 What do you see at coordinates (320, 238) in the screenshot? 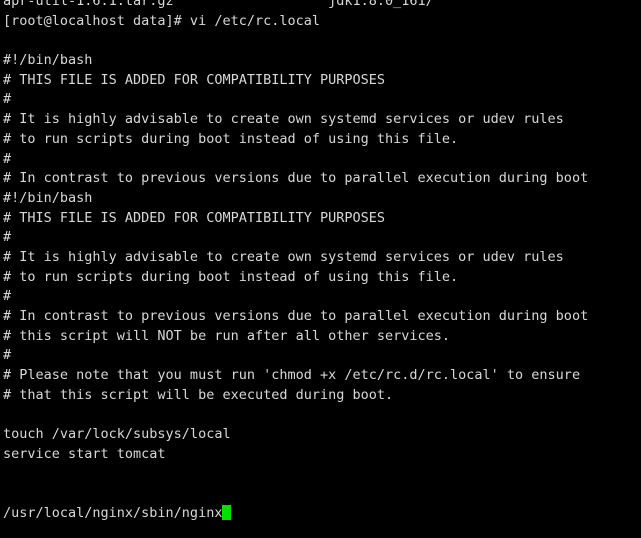
I see `terminal-line-comment-hash-3: #` at bounding box center [320, 238].